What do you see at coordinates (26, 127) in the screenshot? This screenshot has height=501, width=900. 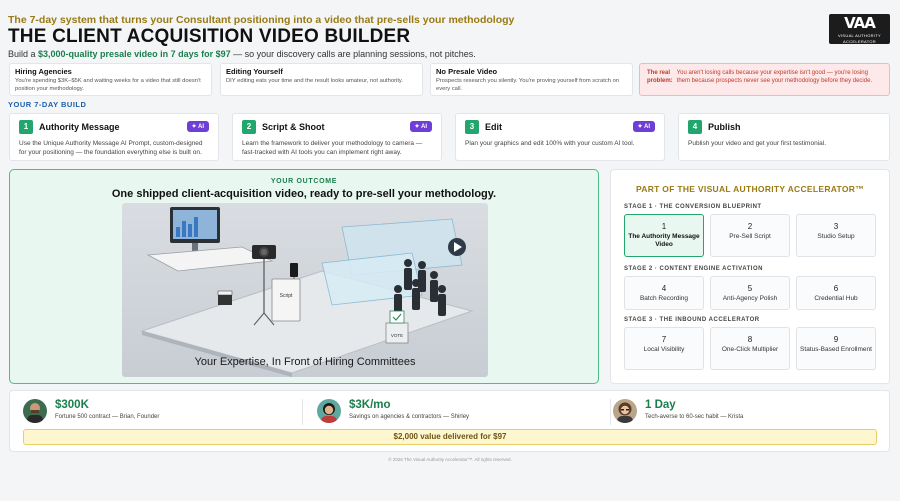 I see `step-number: 1` at bounding box center [26, 127].